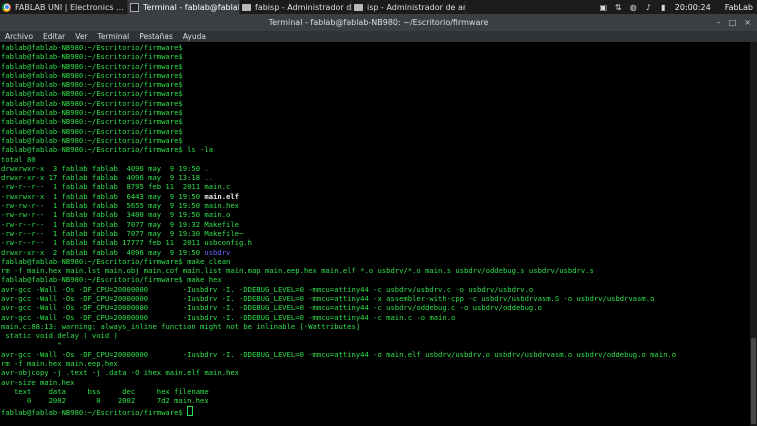 This screenshot has width=757, height=426. What do you see at coordinates (31, 345) in the screenshot?
I see `terminal-line: ^` at bounding box center [31, 345].